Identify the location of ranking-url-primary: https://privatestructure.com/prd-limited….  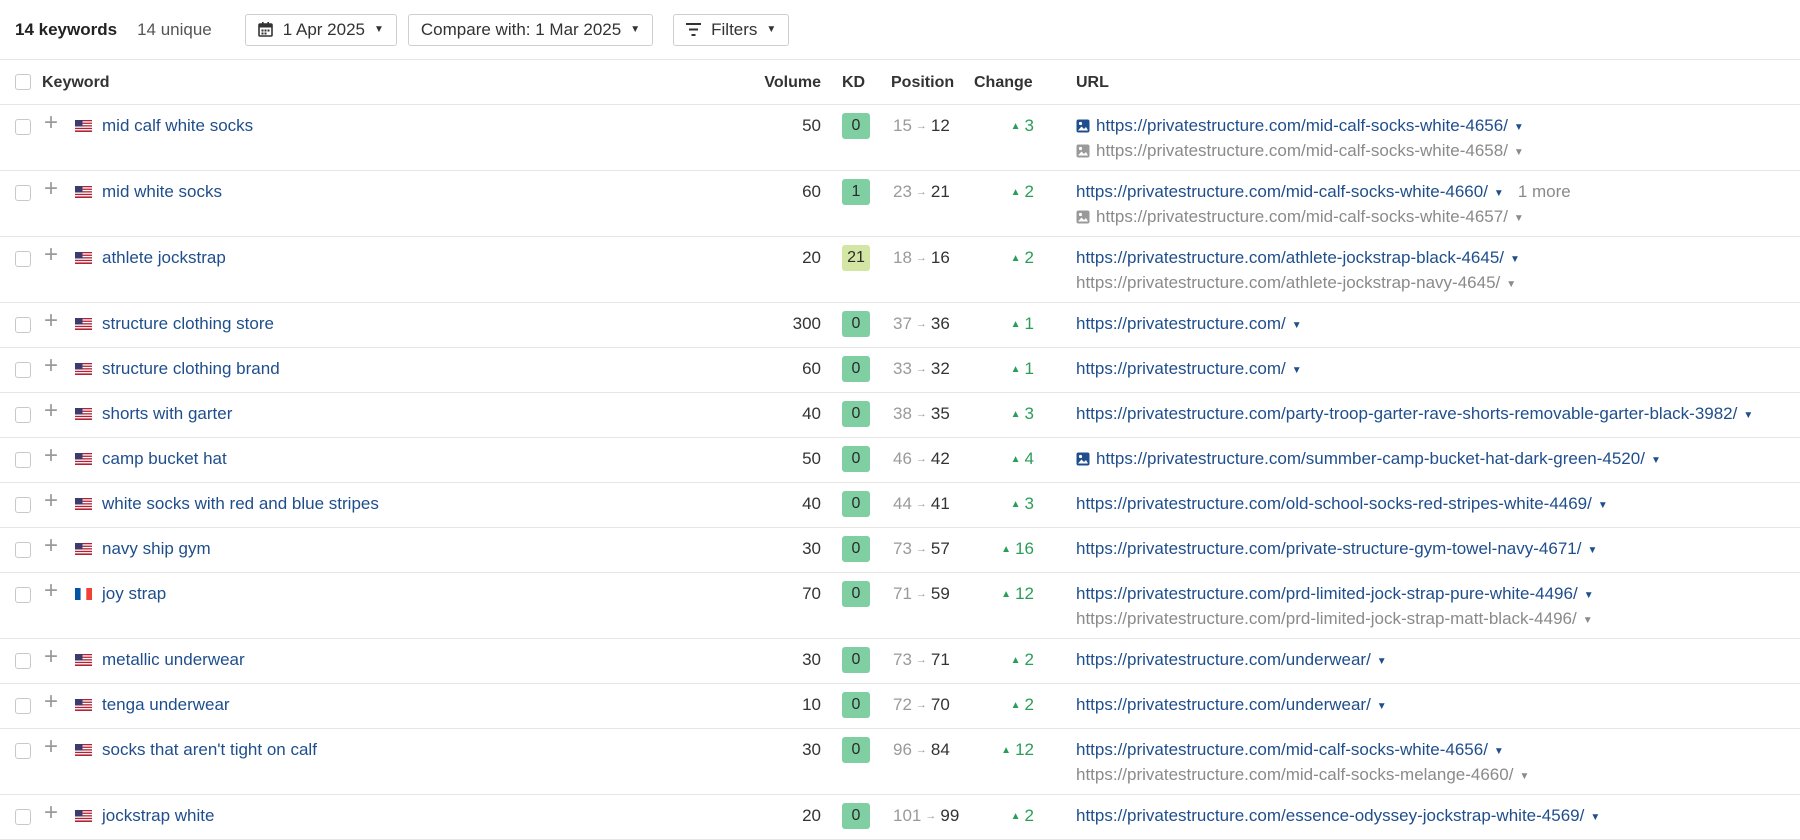
(1335, 595).